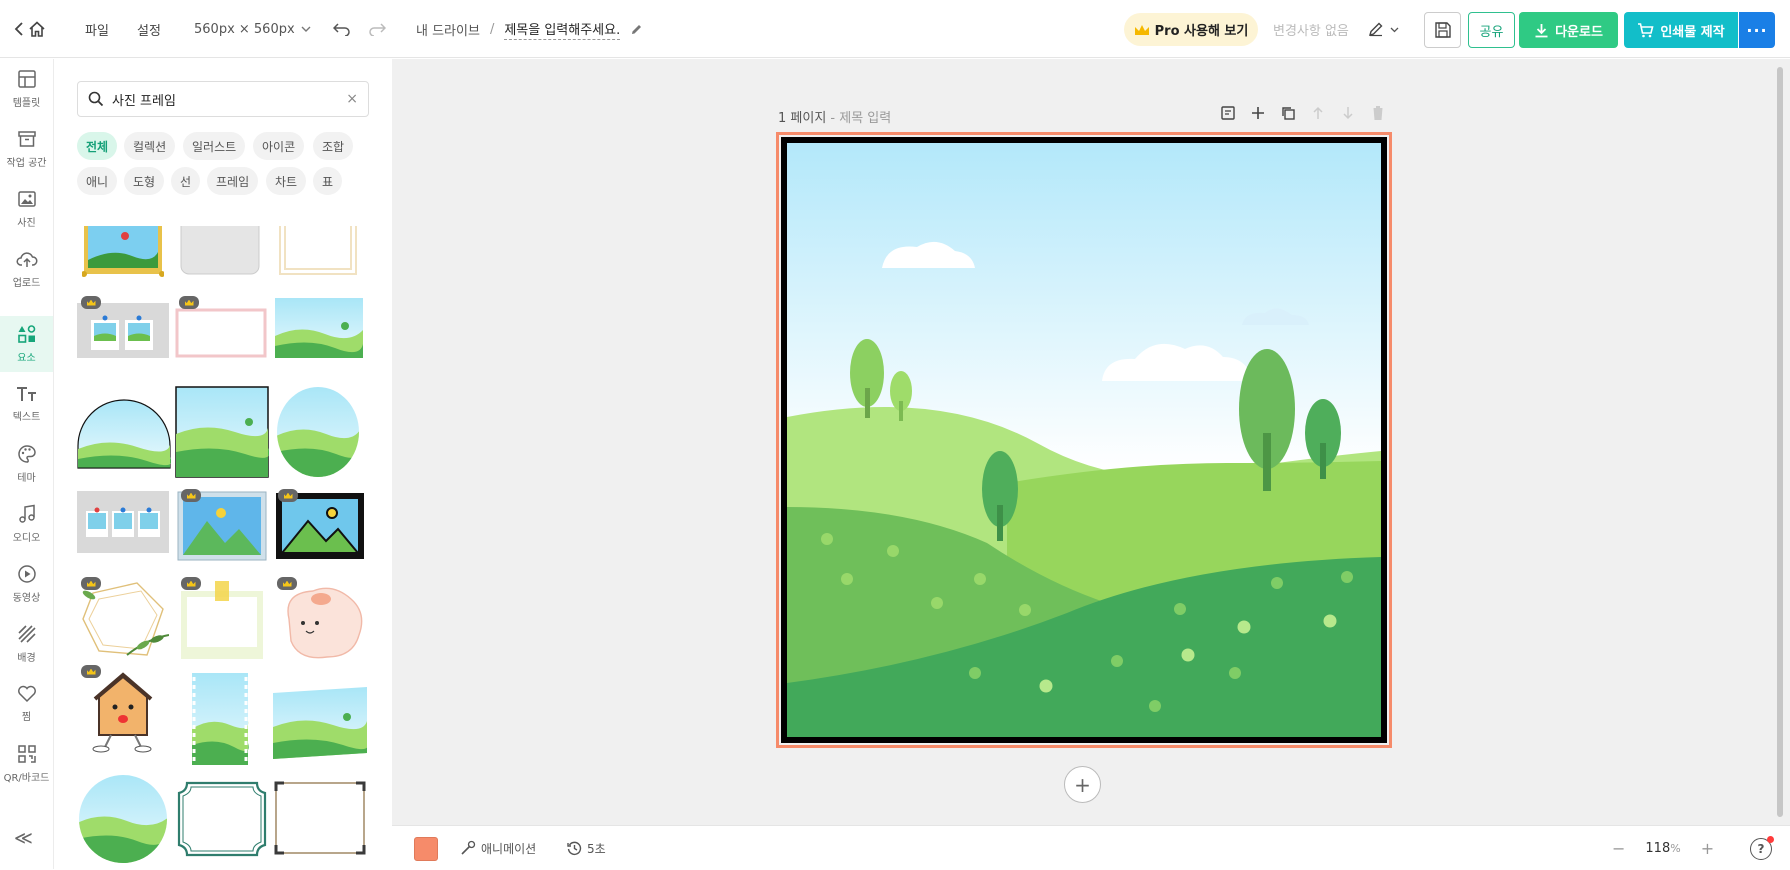 The image size is (1790, 870). I want to click on rail-item-background: 배경, so click(26, 644).